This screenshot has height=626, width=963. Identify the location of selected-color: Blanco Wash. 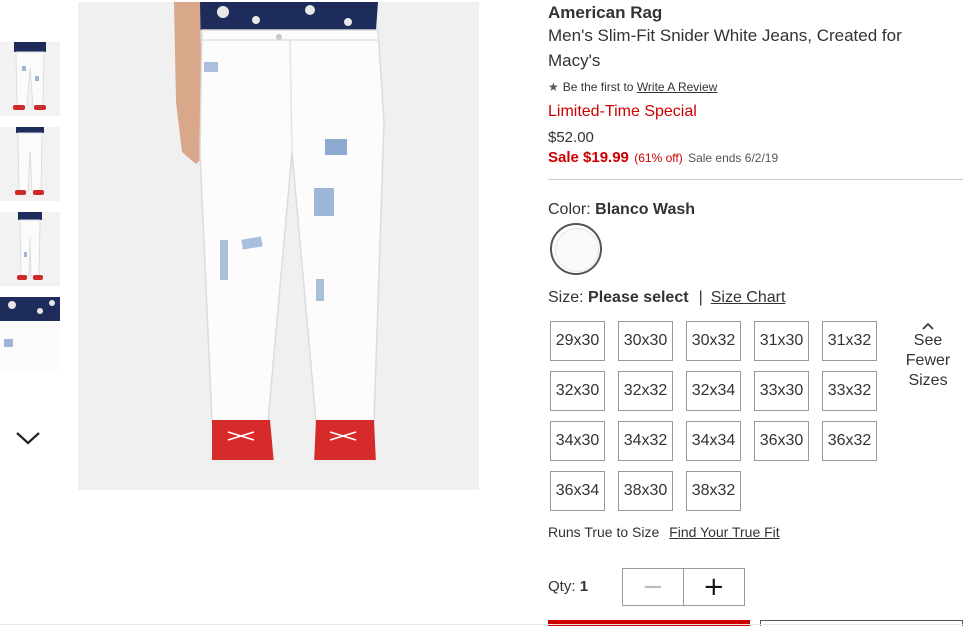
(645, 209).